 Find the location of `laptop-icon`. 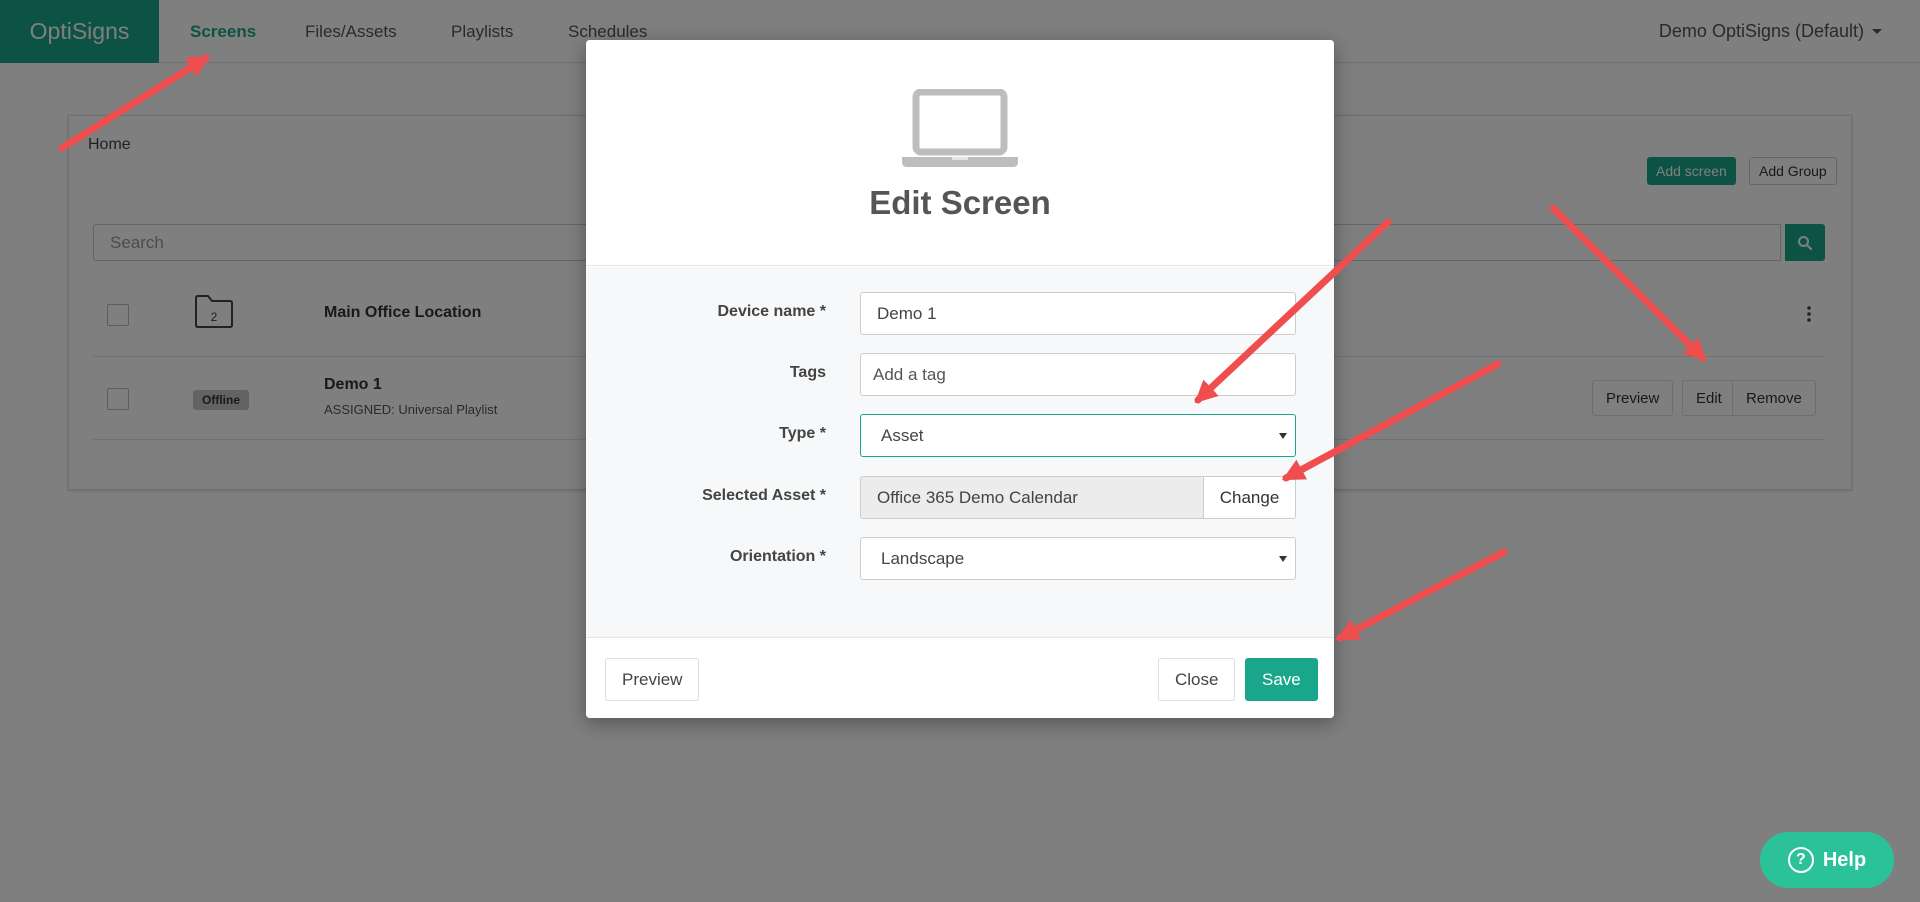

laptop-icon is located at coordinates (960, 128).